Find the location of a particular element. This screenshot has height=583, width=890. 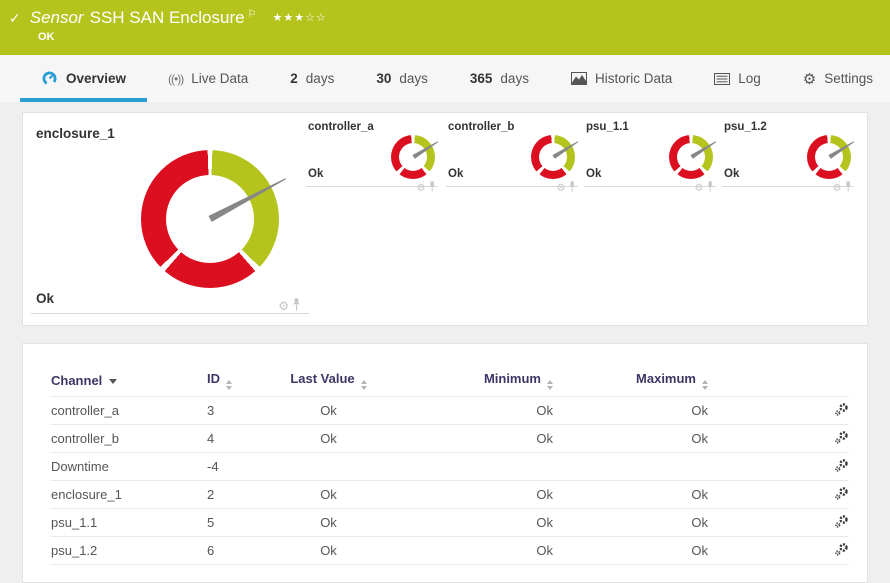

gauge-title: psu_1.2 is located at coordinates (745, 127).